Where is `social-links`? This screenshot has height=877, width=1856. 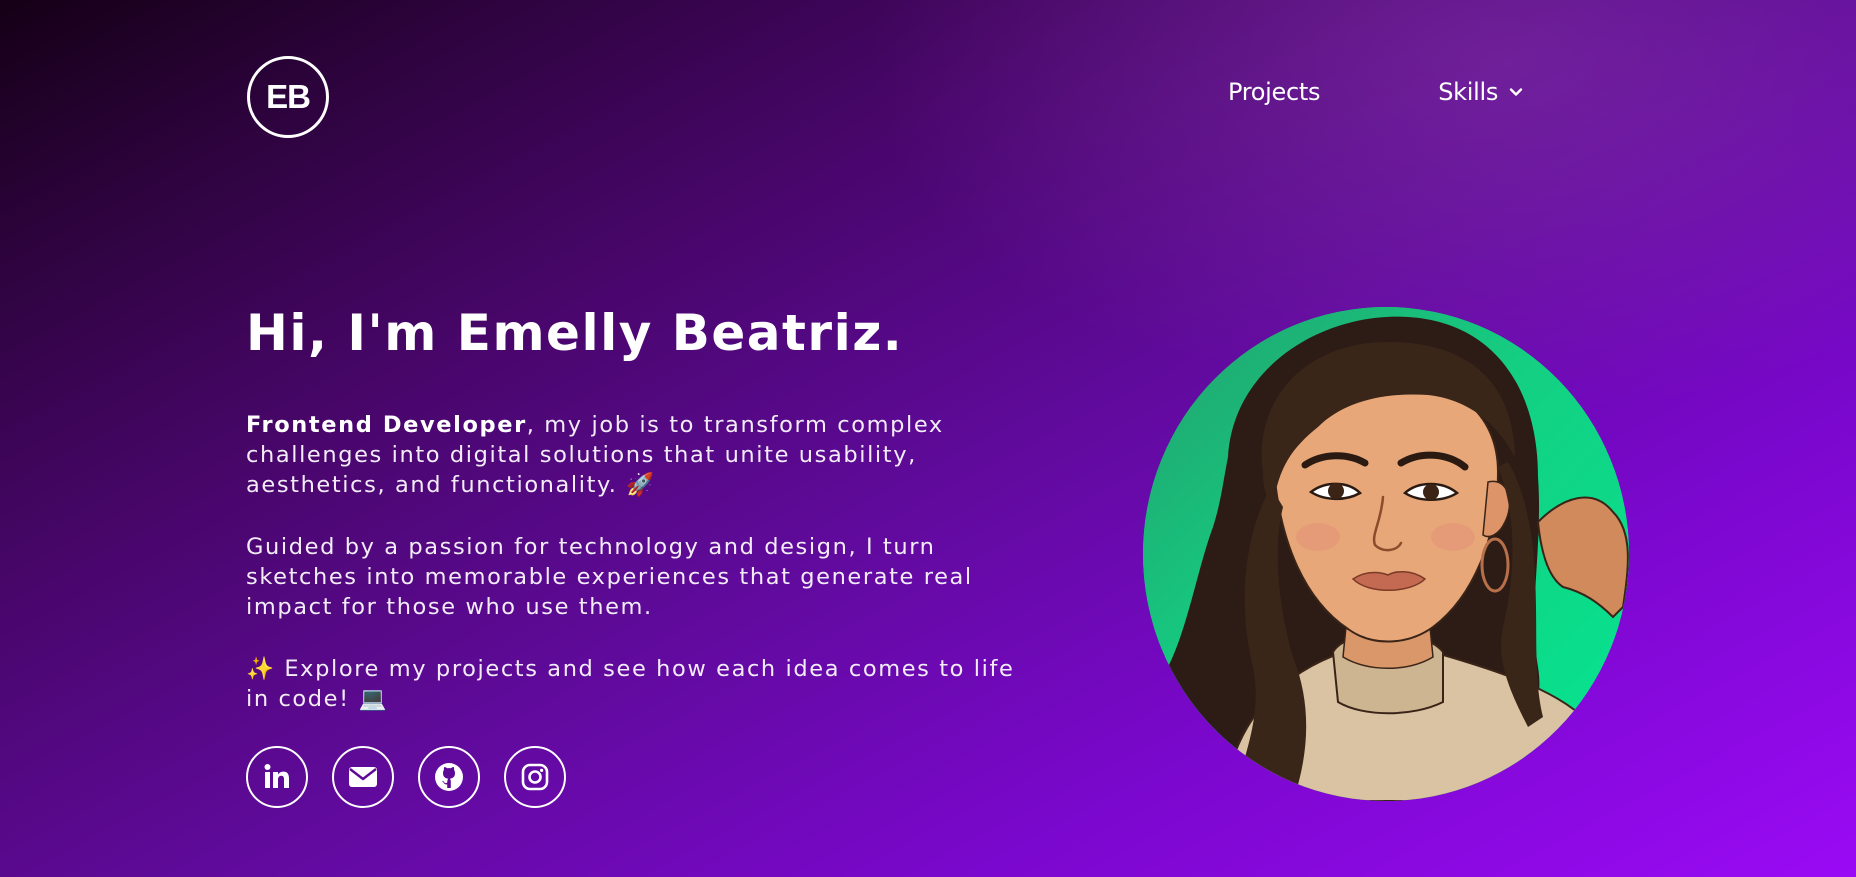
social-links is located at coordinates (418, 777).